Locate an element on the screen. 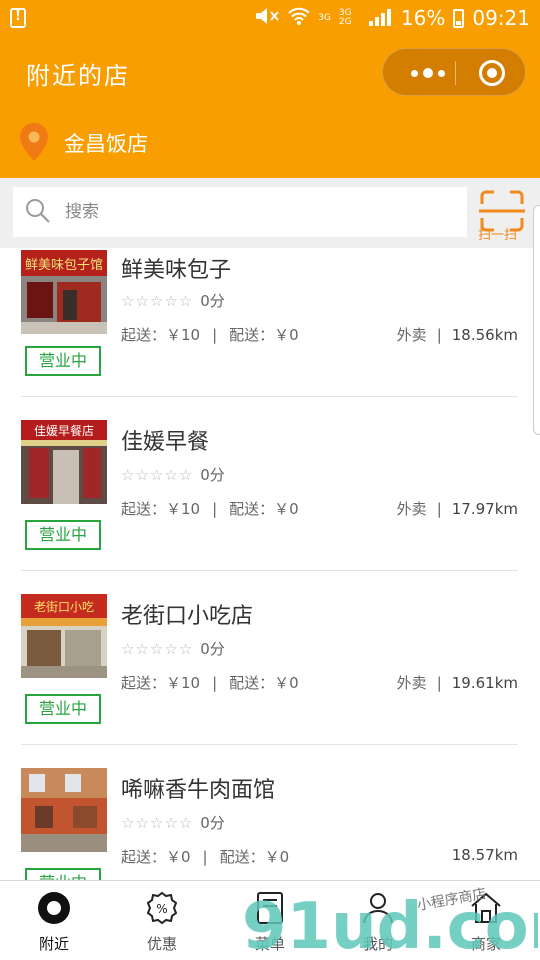 The width and height of the screenshot is (540, 960). store-name: 佳媛早餐 is located at coordinates (165, 440).